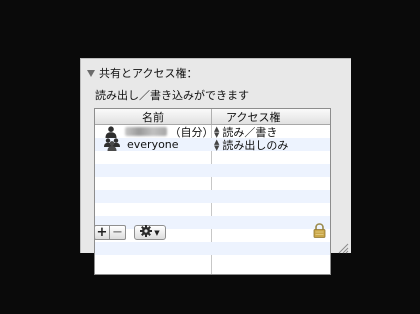 The image size is (420, 314). I want to click on action-menu-button: ▼, so click(150, 232).